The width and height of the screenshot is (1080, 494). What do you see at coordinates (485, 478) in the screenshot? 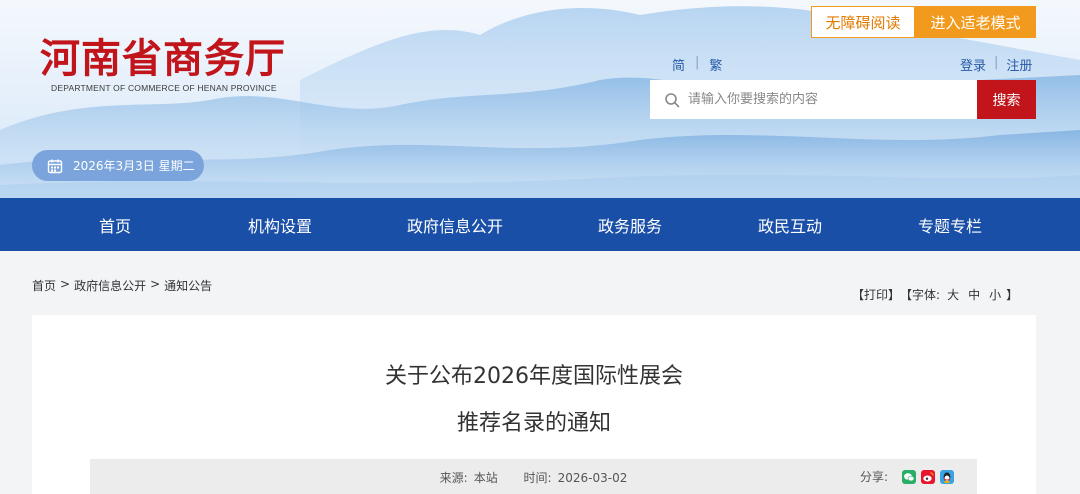
I see `source-value: 本站` at bounding box center [485, 478].